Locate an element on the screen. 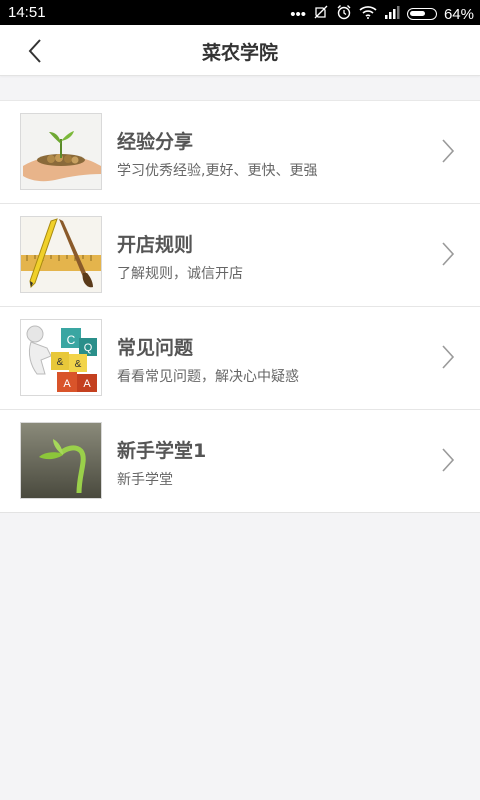  item-subtitle: 新手学堂 is located at coordinates (145, 480).